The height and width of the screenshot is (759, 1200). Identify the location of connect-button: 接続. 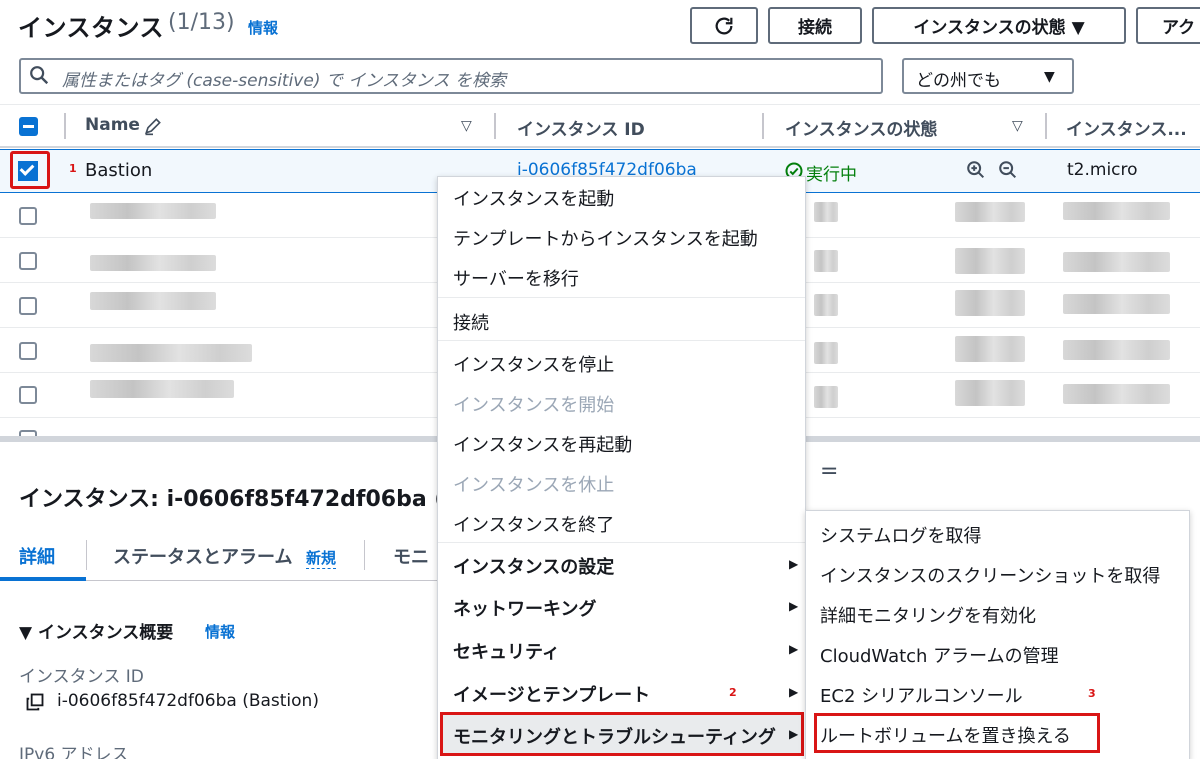
(815, 25).